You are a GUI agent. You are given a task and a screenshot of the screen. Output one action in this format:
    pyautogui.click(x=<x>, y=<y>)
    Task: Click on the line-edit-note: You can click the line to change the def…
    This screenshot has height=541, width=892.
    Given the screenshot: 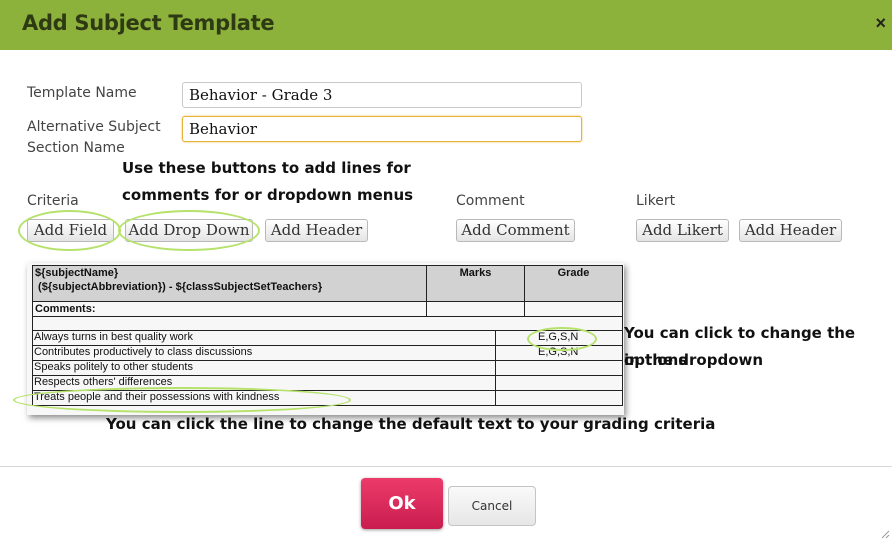 What is the action you would take?
    pyautogui.click(x=411, y=424)
    